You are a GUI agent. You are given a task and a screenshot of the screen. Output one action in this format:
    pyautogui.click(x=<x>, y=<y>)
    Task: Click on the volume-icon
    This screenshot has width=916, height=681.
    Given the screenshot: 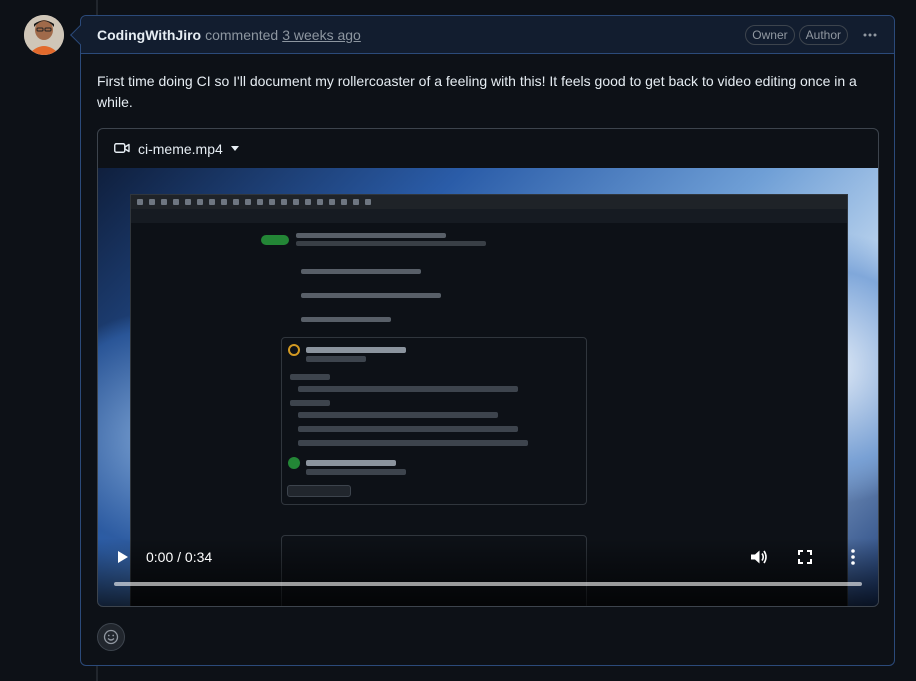 What is the action you would take?
    pyautogui.click(x=759, y=557)
    